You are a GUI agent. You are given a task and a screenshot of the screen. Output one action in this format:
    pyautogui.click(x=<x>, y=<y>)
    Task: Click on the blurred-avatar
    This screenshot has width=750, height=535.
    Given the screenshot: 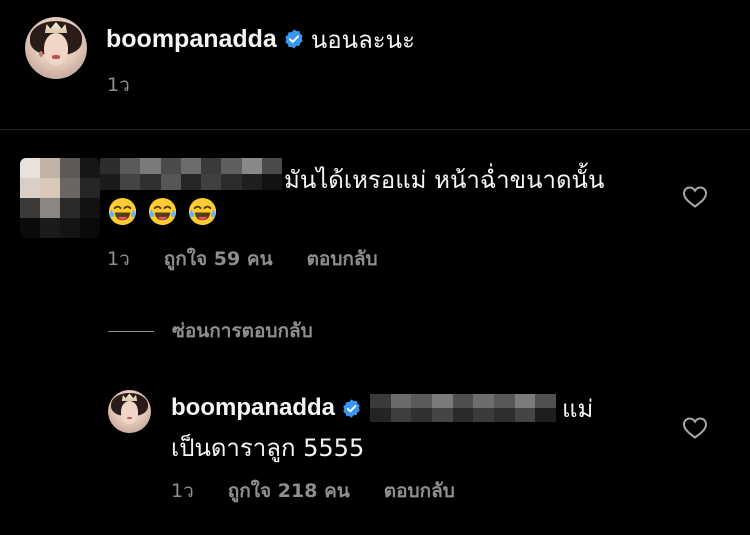 What is the action you would take?
    pyautogui.click(x=60, y=198)
    